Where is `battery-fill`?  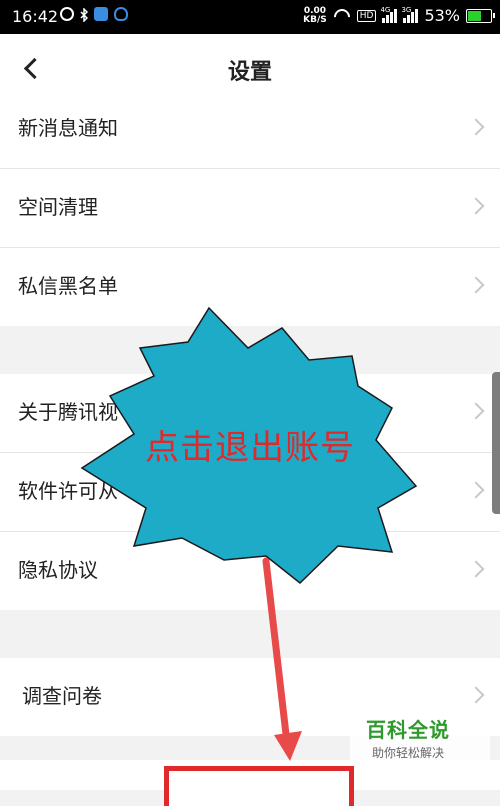 battery-fill is located at coordinates (474, 15).